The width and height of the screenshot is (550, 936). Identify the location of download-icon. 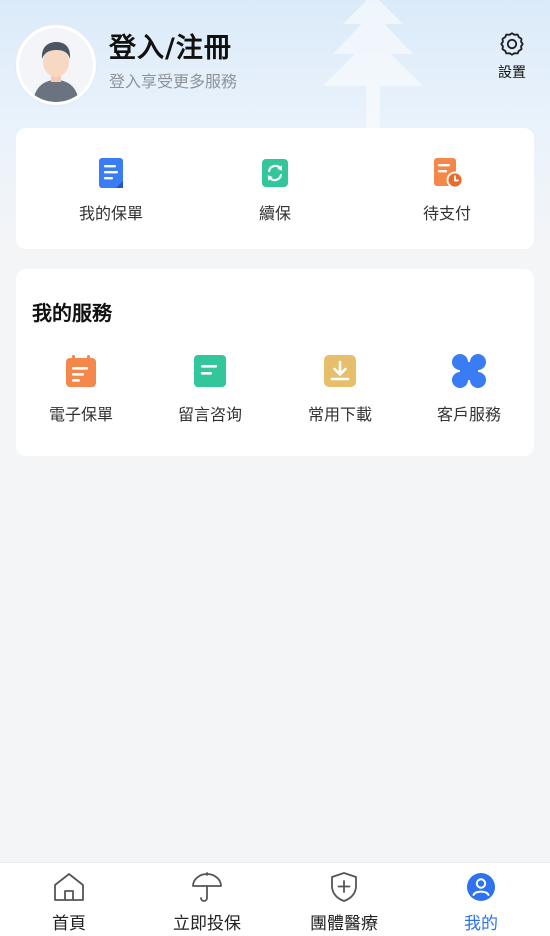
(340, 371).